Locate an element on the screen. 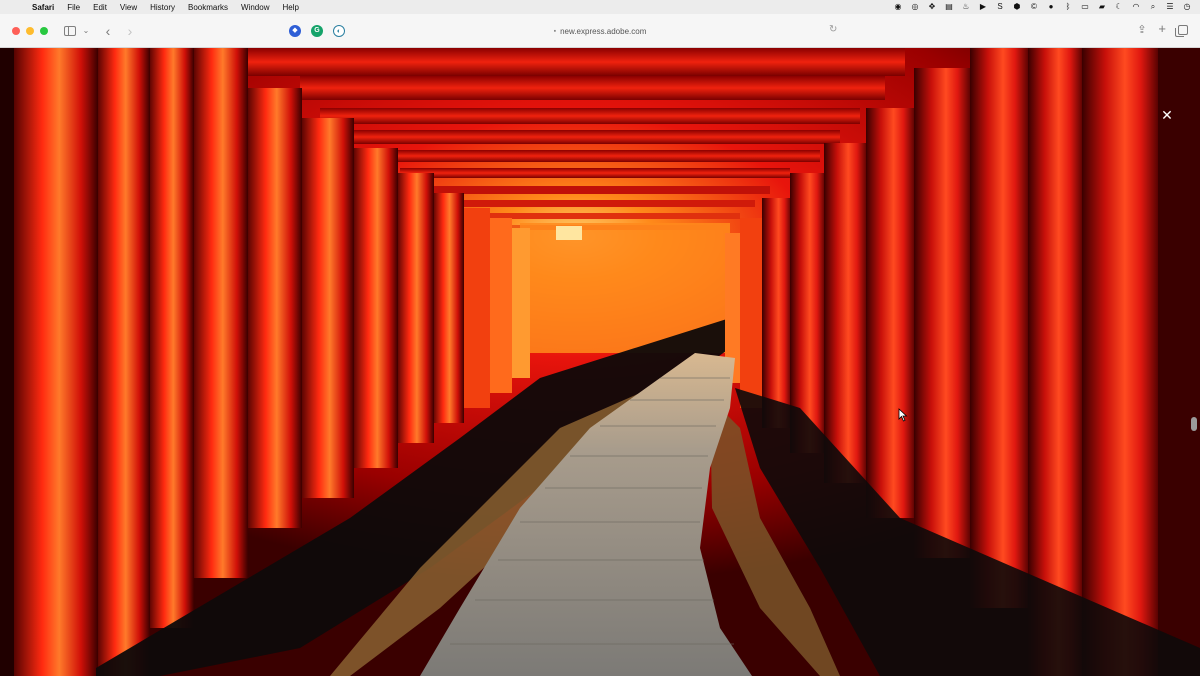  chevron-left-icon: ‹ is located at coordinates (108, 31).